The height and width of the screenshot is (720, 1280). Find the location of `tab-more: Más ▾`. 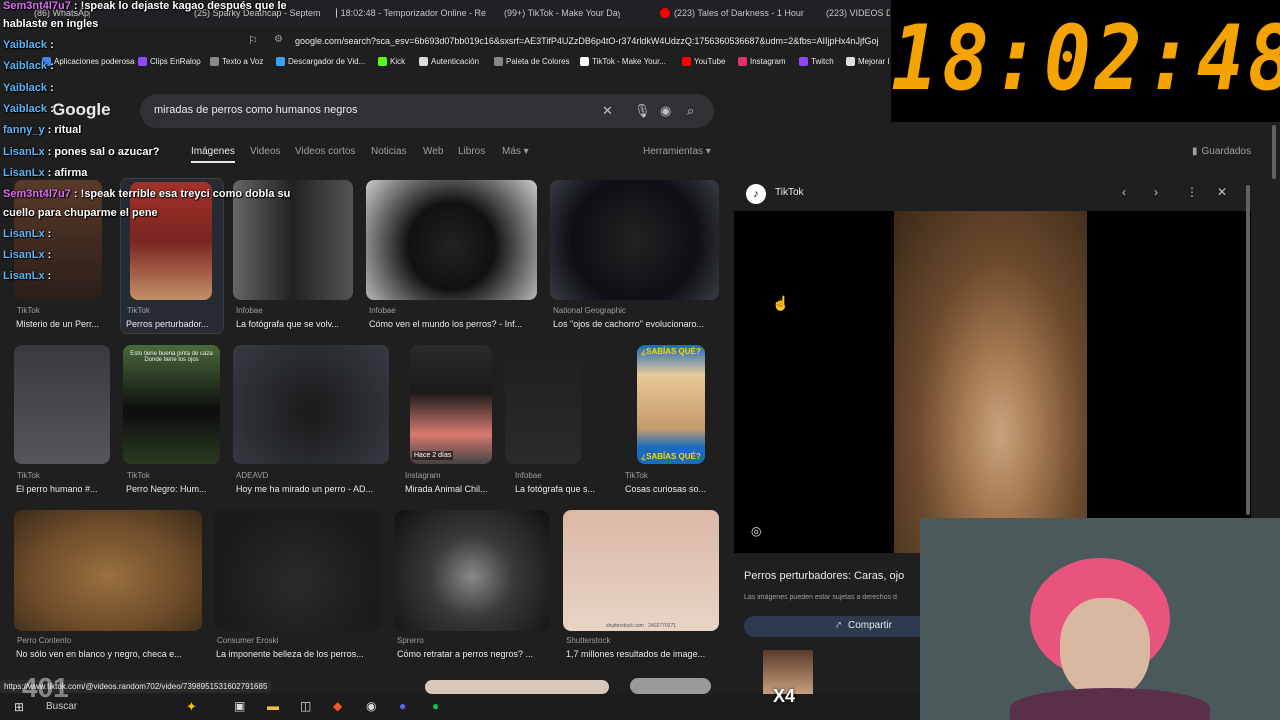

tab-more: Más ▾ is located at coordinates (515, 151).